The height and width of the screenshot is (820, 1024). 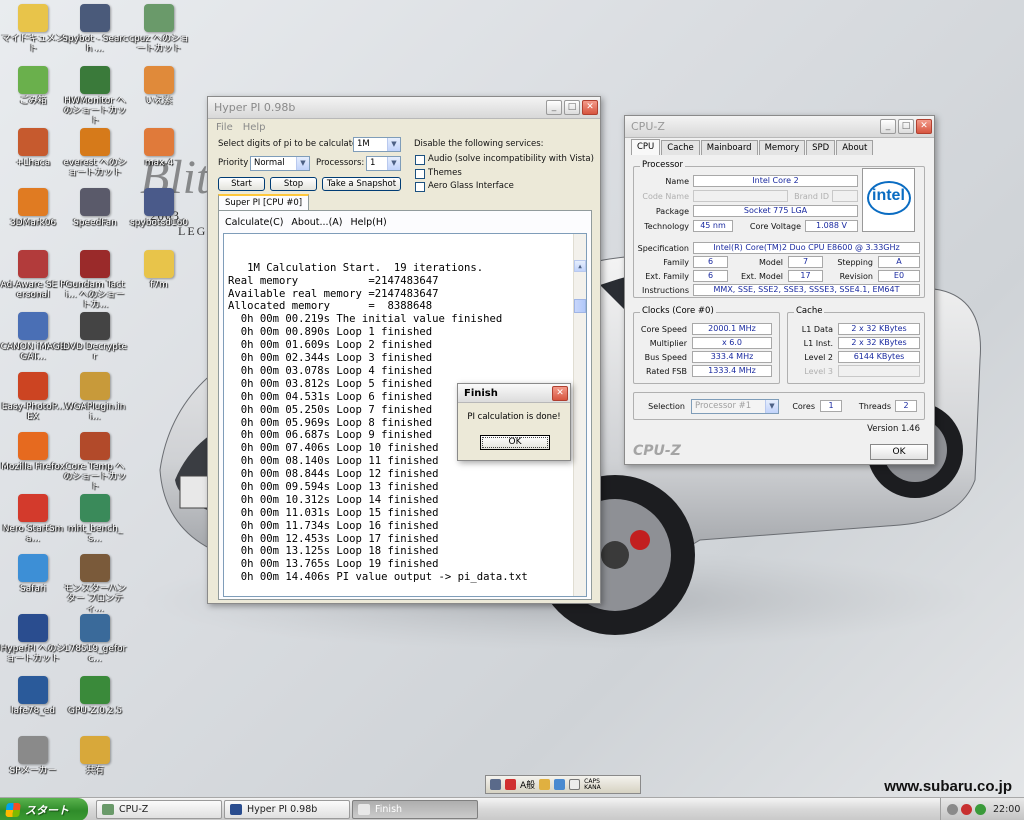 I want to click on desktop-icon: HyperPI へのショートカット, so click(x=33, y=639).